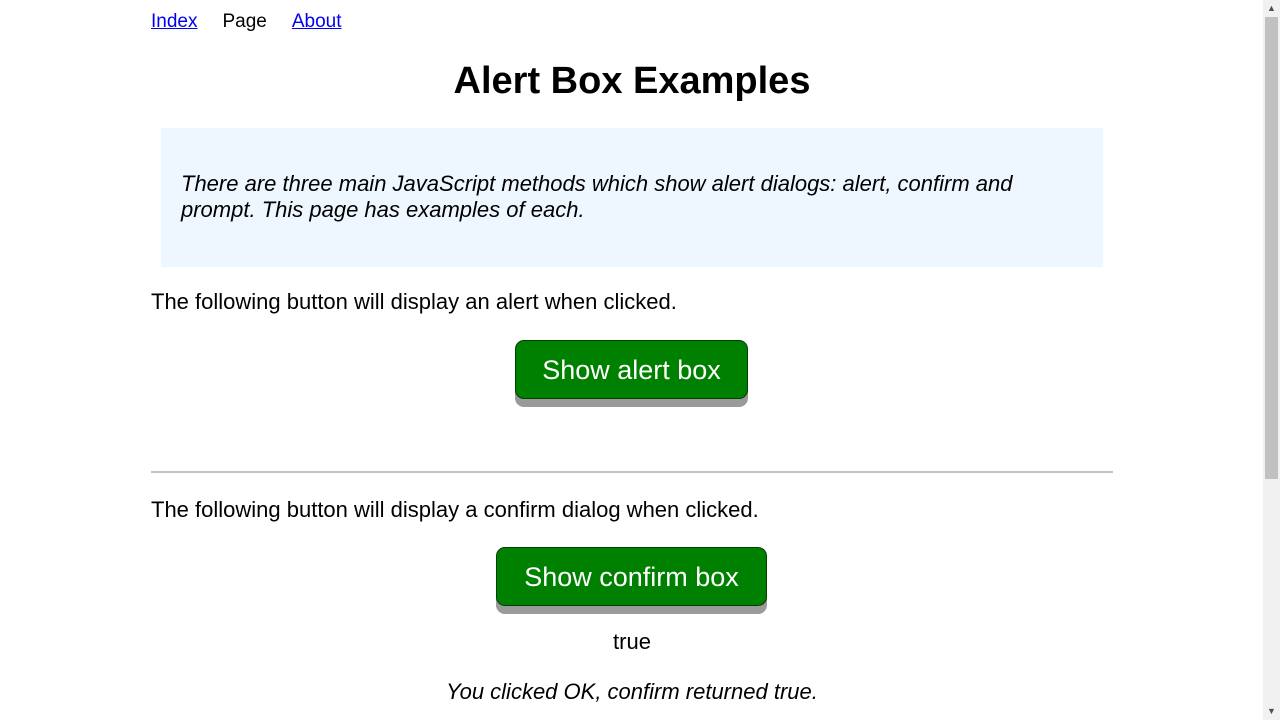 This screenshot has width=1280, height=720. I want to click on confirm-return-value: true, so click(632, 641).